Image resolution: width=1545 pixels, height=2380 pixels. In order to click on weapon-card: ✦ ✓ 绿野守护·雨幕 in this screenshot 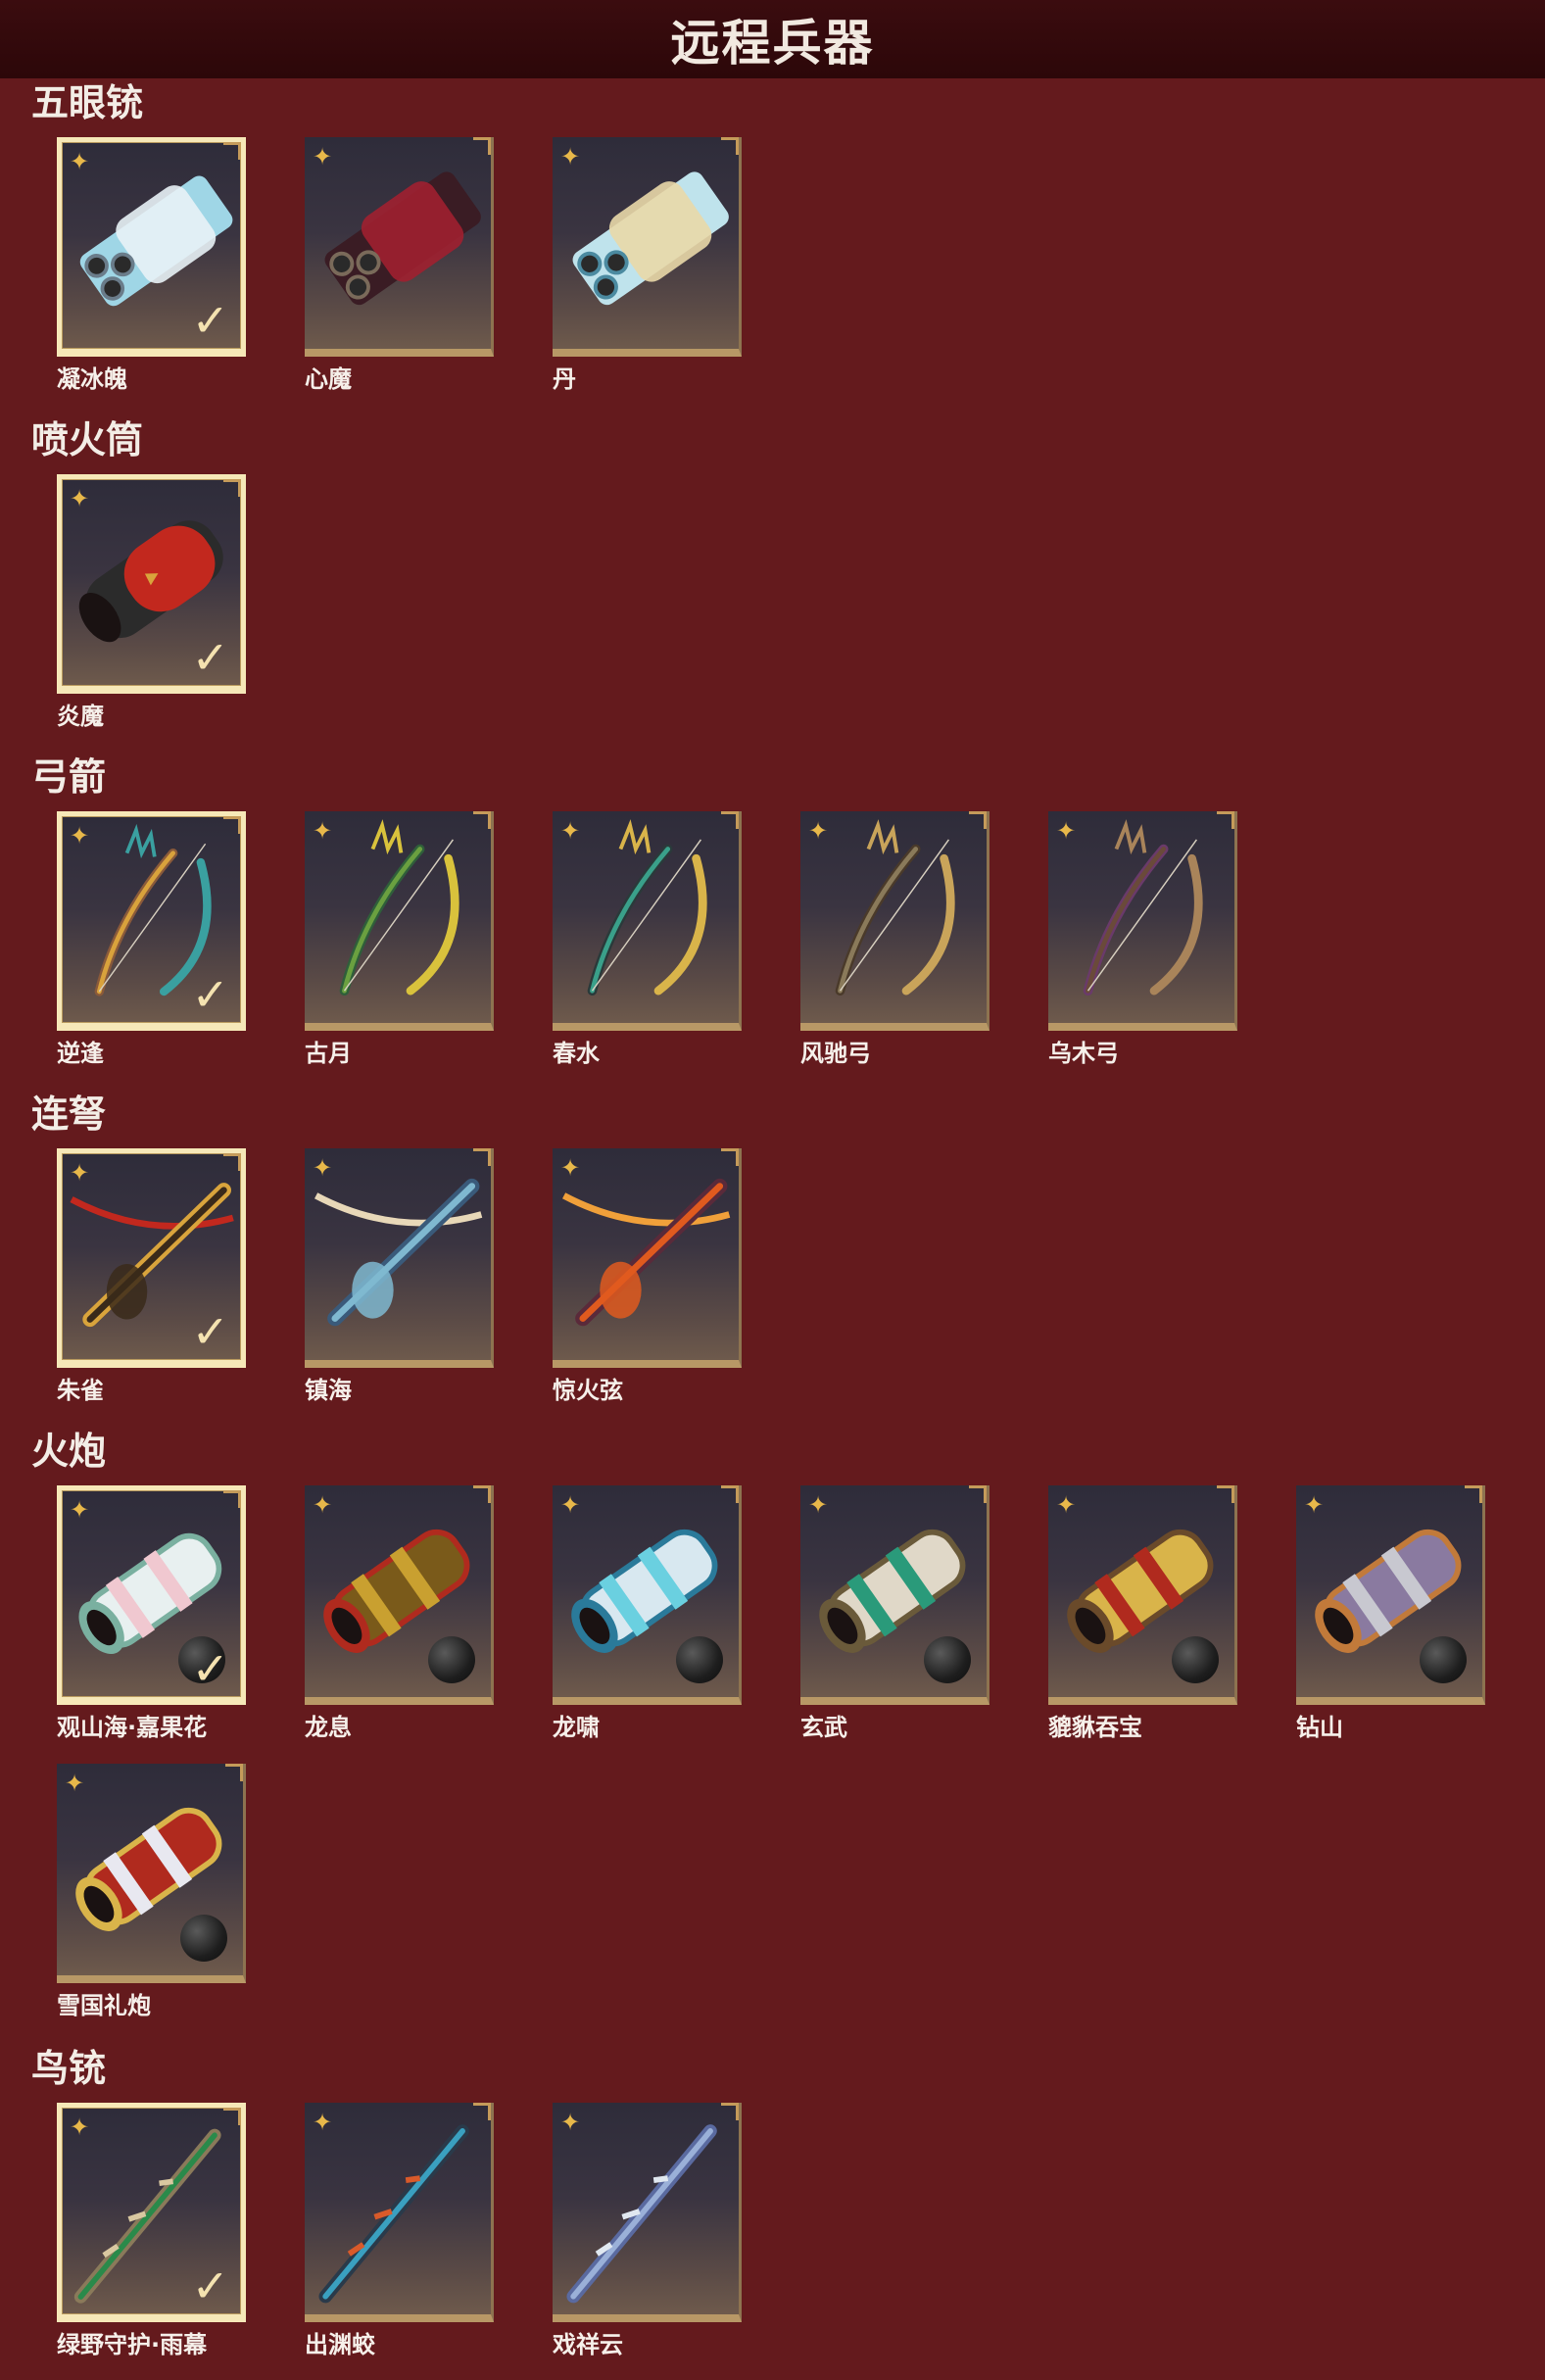, I will do `click(151, 2230)`.